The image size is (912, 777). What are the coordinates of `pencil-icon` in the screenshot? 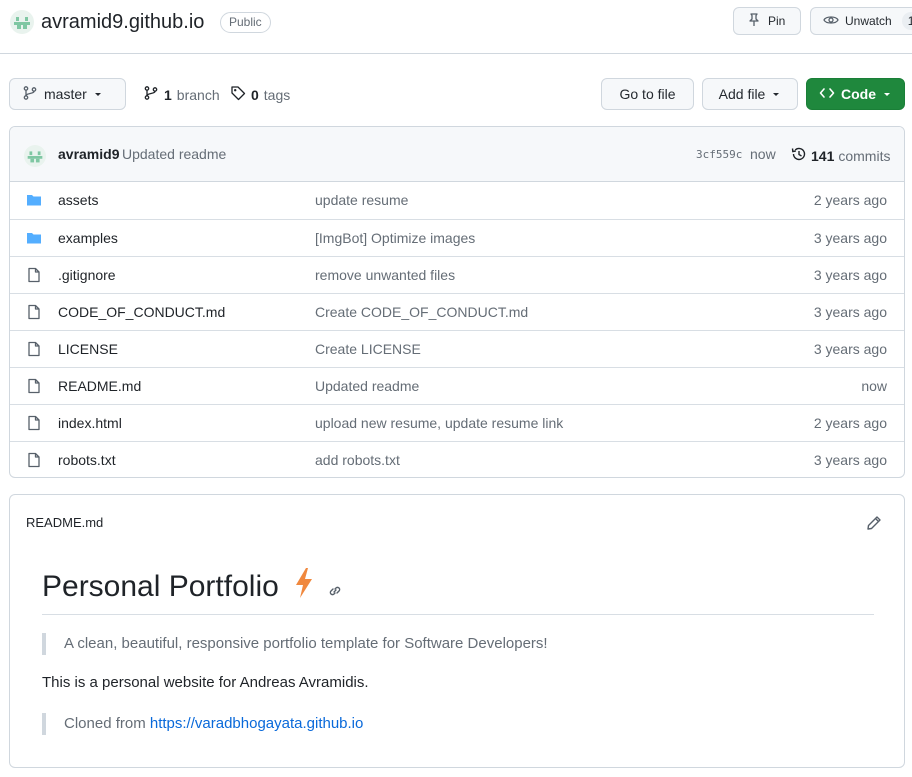 It's located at (874, 523).